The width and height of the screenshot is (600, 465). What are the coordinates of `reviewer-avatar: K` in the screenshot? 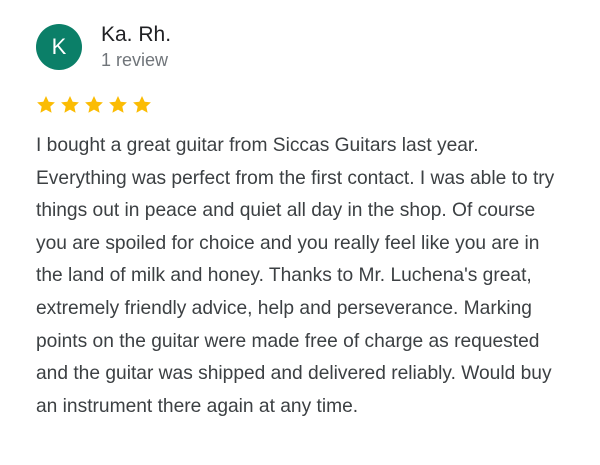 It's located at (59, 47).